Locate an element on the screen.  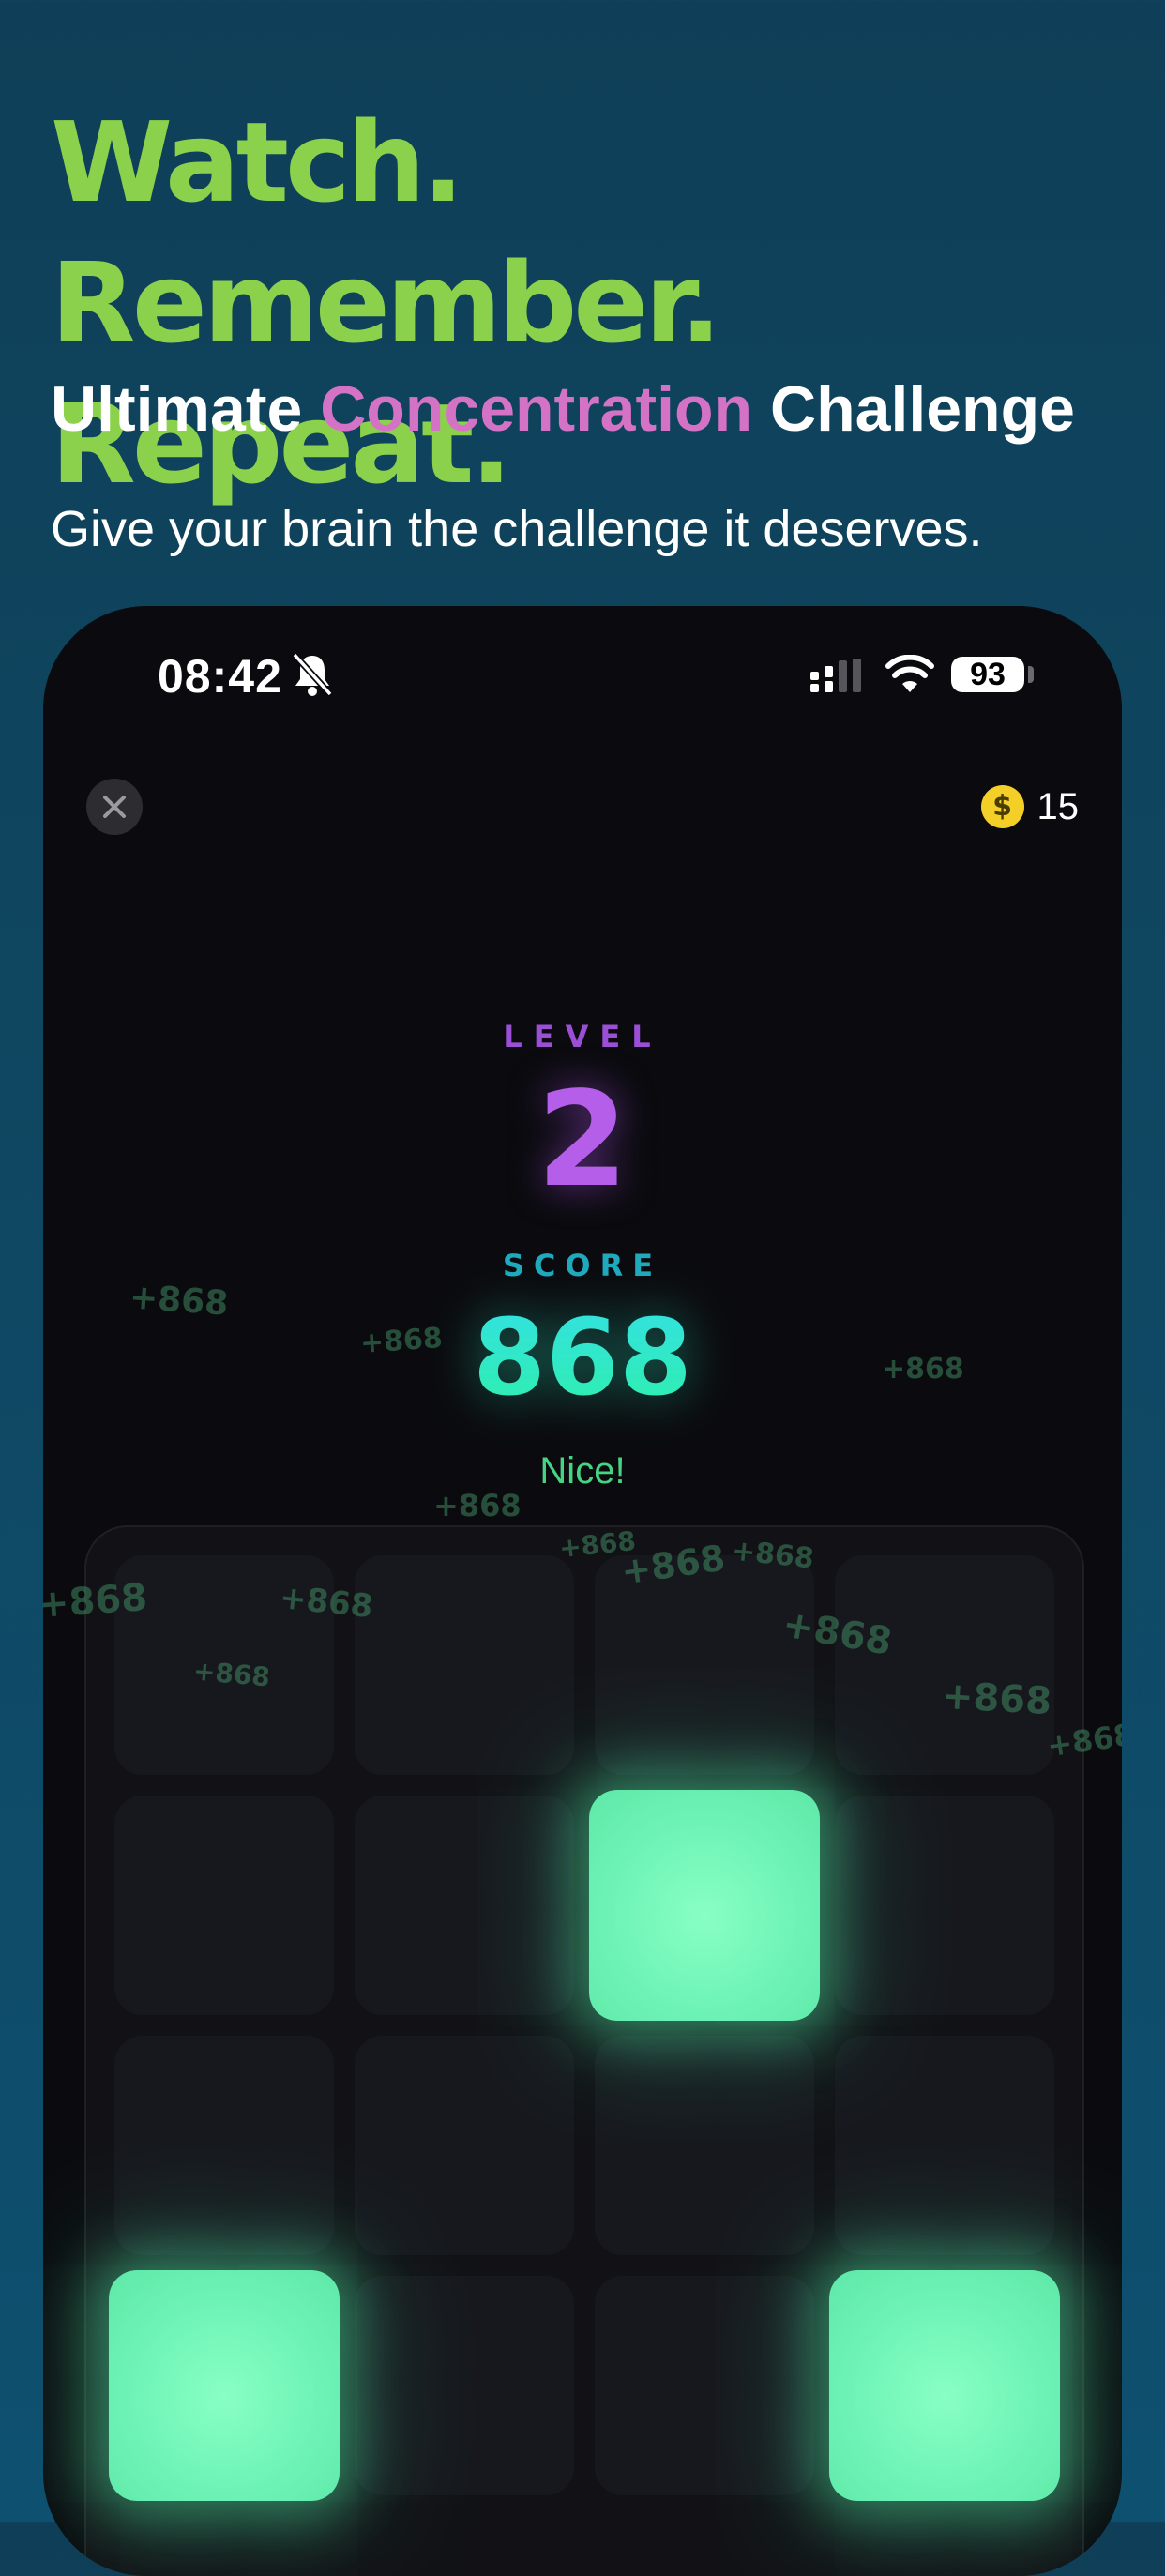
status-bar: 08:42 93 is located at coordinates (582, 681).